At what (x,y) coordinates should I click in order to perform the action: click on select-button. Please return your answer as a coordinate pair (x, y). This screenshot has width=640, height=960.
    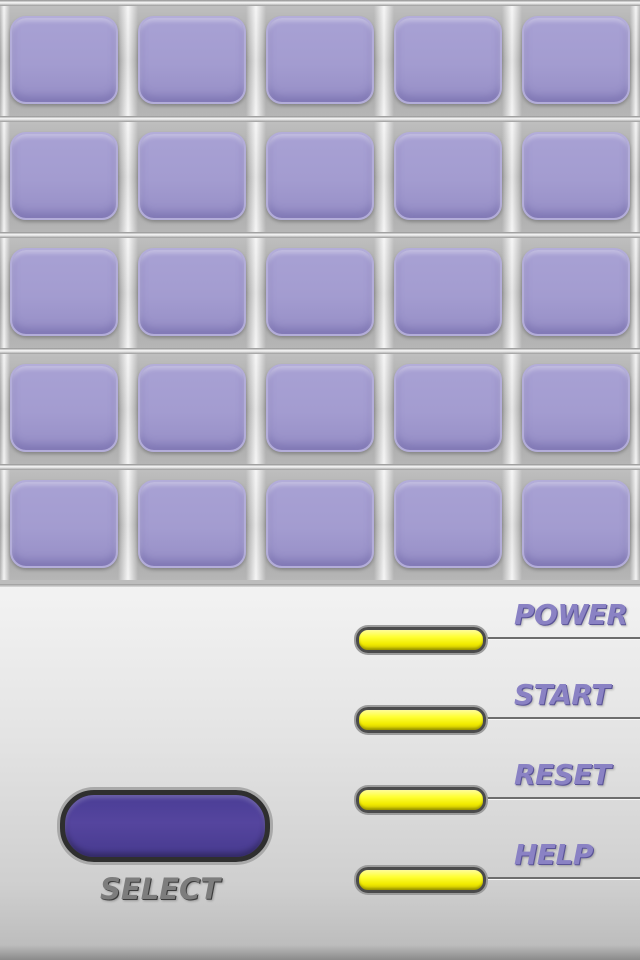
    Looking at the image, I should click on (165, 826).